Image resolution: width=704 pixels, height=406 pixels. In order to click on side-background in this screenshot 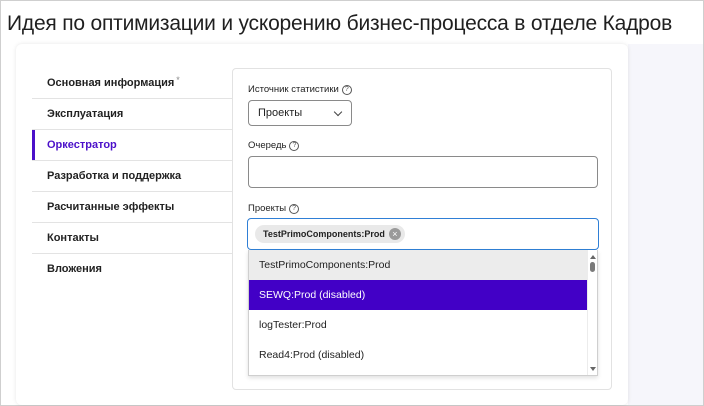, I will do `click(665, 224)`.